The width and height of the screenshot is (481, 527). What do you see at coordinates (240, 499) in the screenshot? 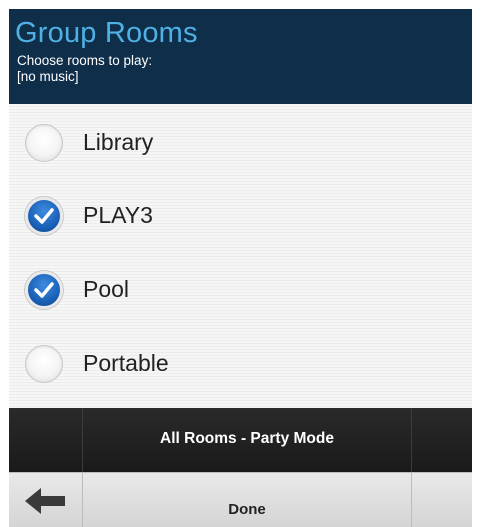
I see `bottom-toolbar: Done` at bounding box center [240, 499].